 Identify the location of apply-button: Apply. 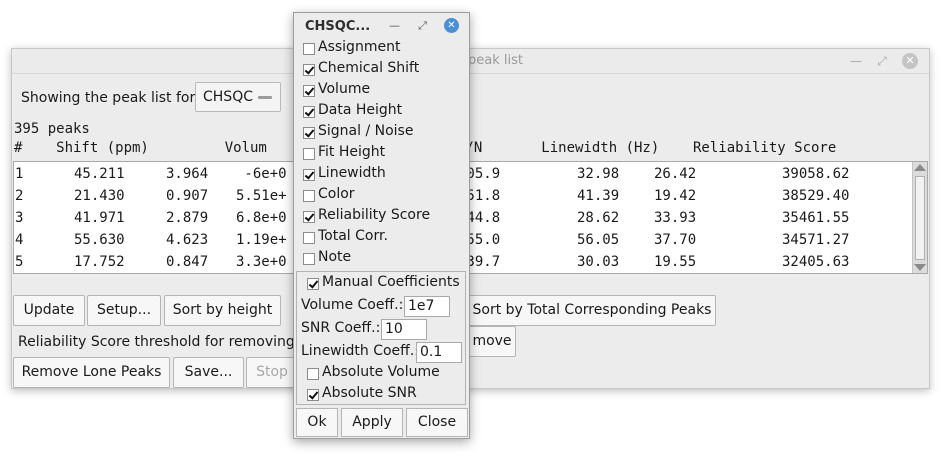
(372, 422).